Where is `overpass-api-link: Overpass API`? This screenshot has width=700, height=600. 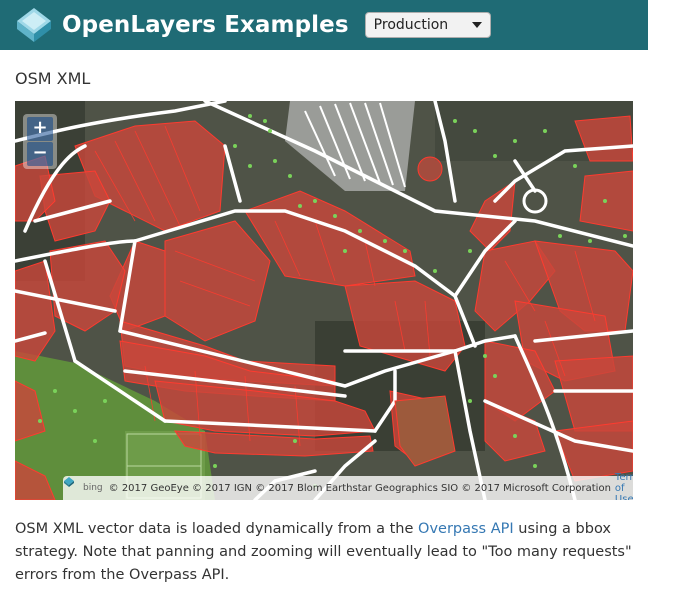
overpass-api-link: Overpass API is located at coordinates (466, 529).